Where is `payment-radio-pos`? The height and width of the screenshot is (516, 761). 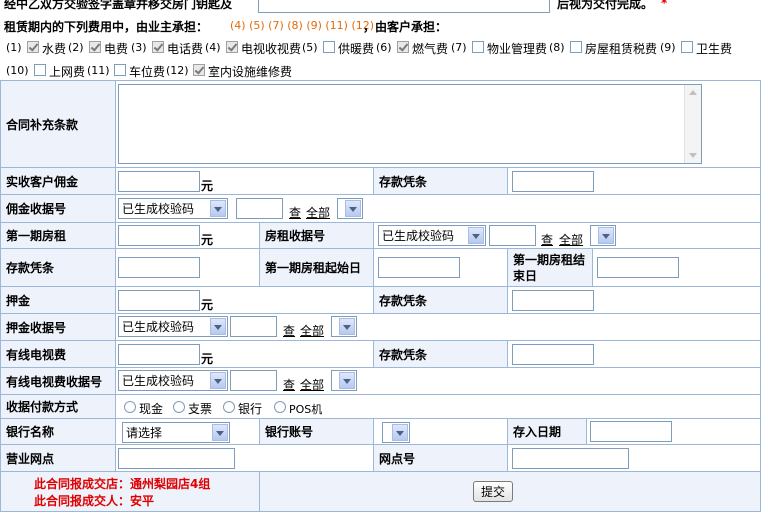 payment-radio-pos is located at coordinates (280, 407).